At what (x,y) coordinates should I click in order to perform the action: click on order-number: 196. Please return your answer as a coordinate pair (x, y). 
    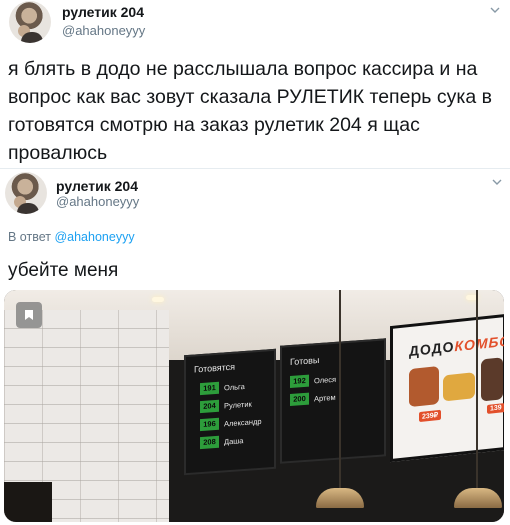
    Looking at the image, I should click on (209, 424).